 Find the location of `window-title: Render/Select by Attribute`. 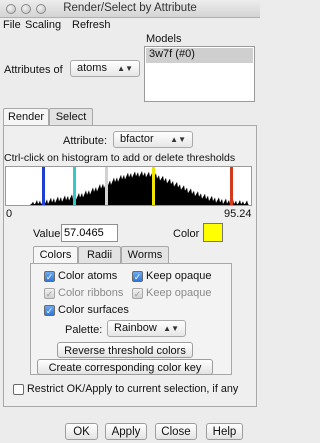

window-title: Render/Select by Attribute is located at coordinates (130, 8).